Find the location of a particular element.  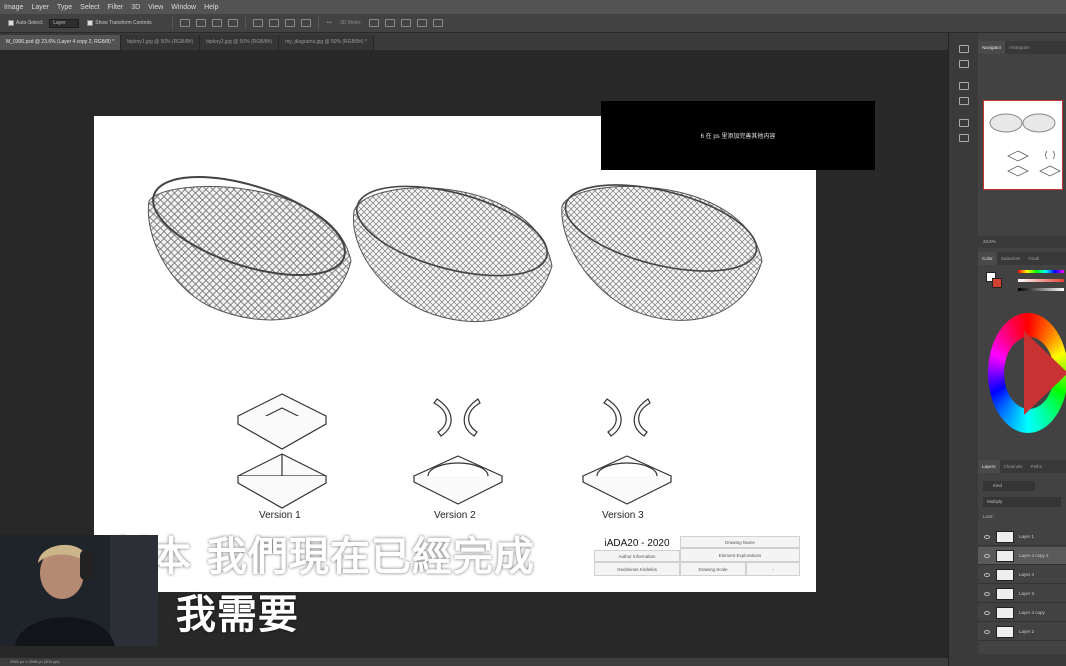

layer-filter-kind: Kind is located at coordinates (1009, 486).